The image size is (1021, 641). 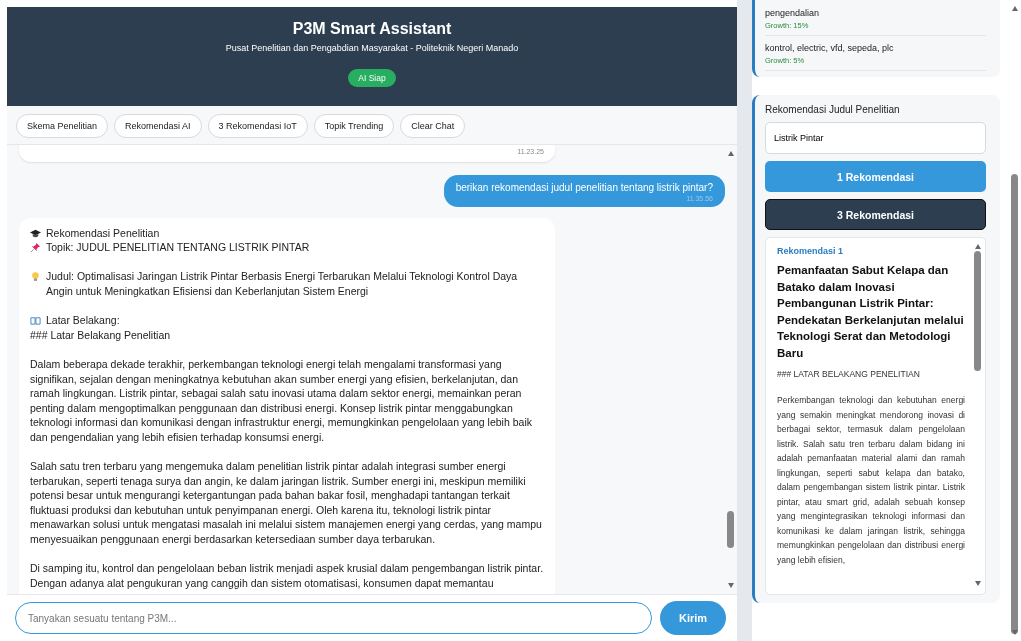 What do you see at coordinates (830, 48) in the screenshot?
I see `topic-keywords: kontrol, electric, vfd, sepeda, plc` at bounding box center [830, 48].